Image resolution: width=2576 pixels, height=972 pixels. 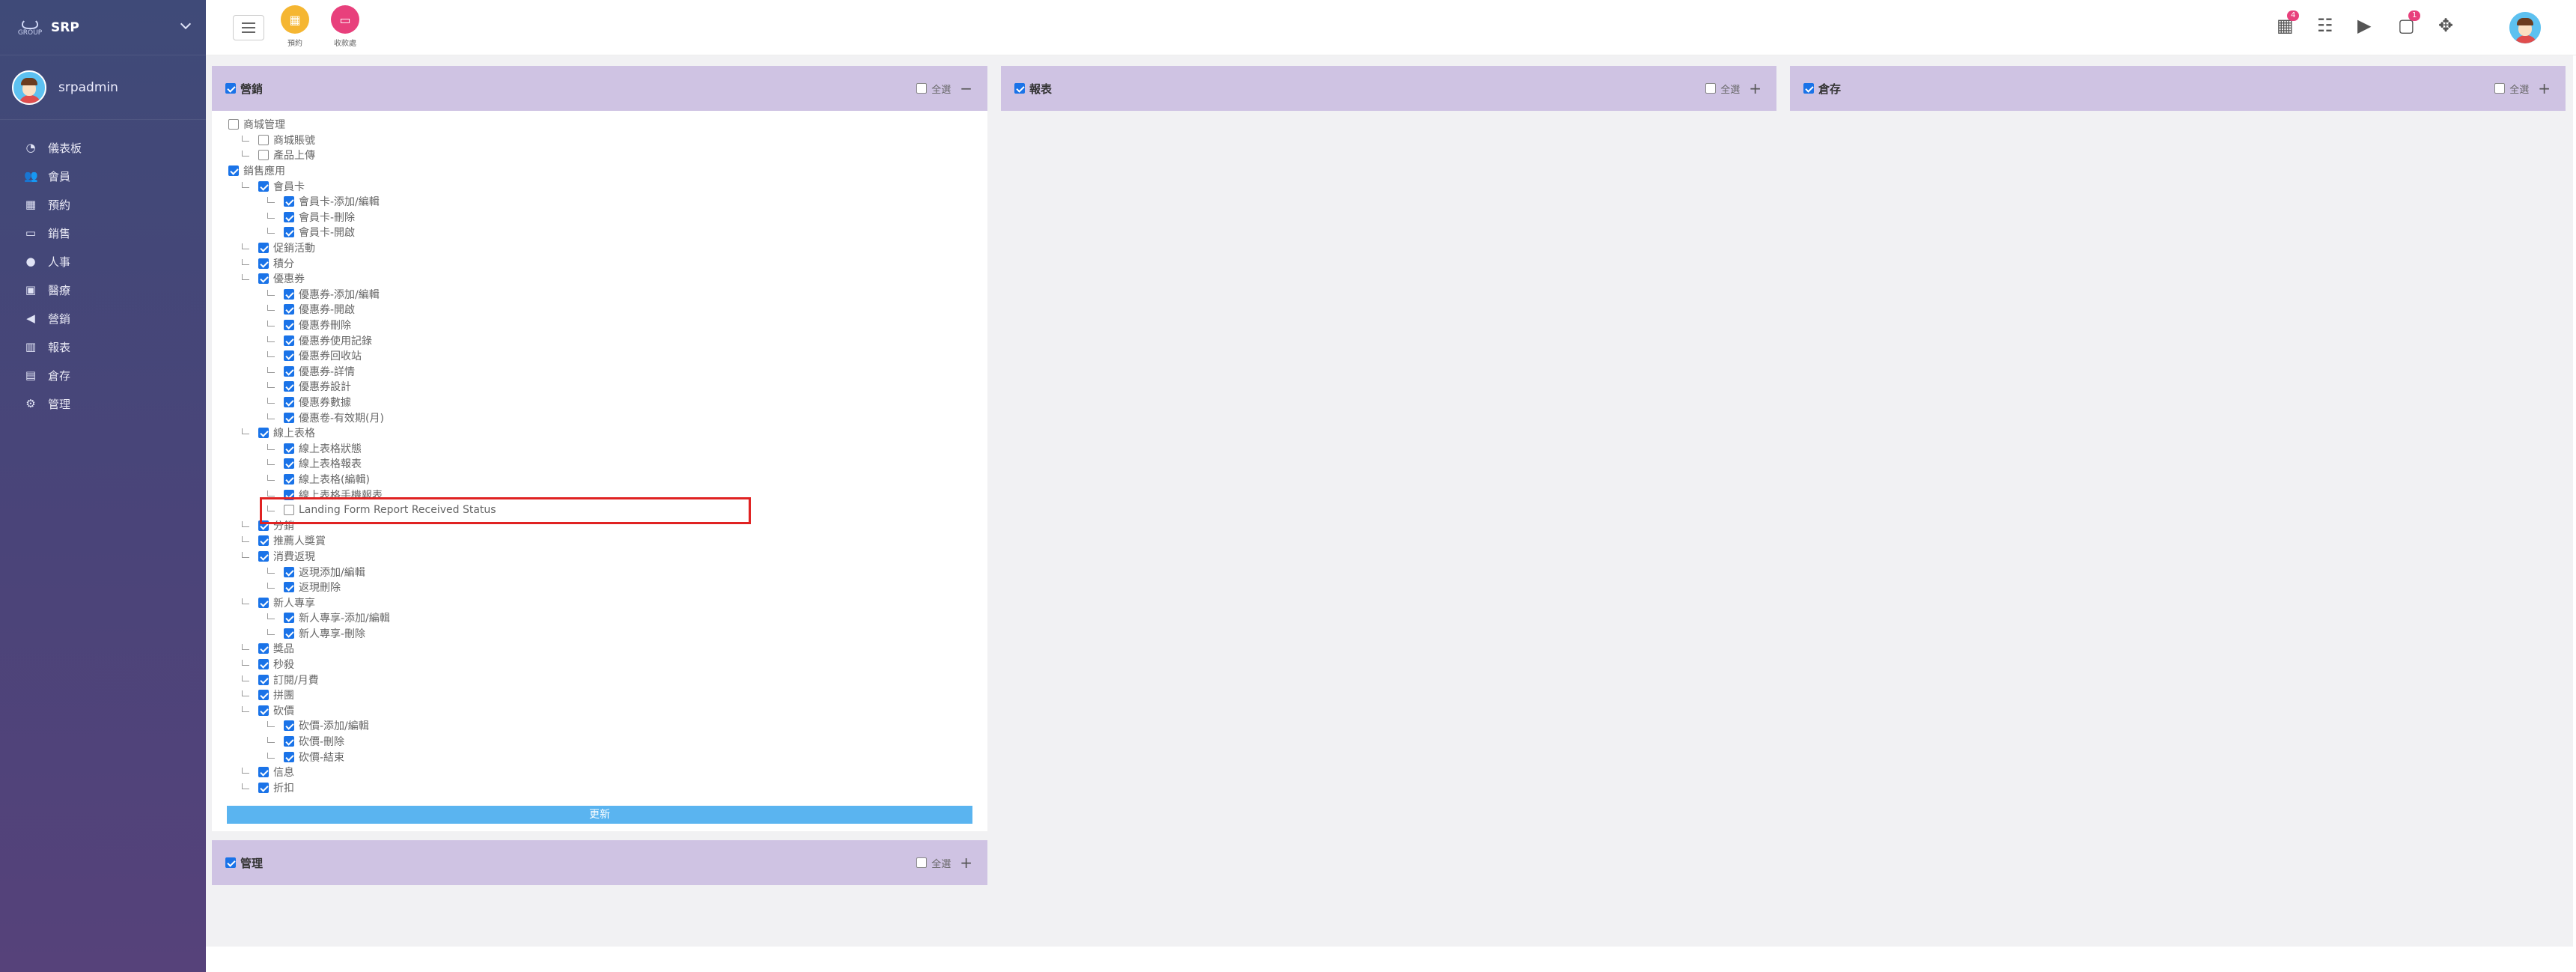 What do you see at coordinates (607, 171) in the screenshot?
I see `tree-node: 銷售應用` at bounding box center [607, 171].